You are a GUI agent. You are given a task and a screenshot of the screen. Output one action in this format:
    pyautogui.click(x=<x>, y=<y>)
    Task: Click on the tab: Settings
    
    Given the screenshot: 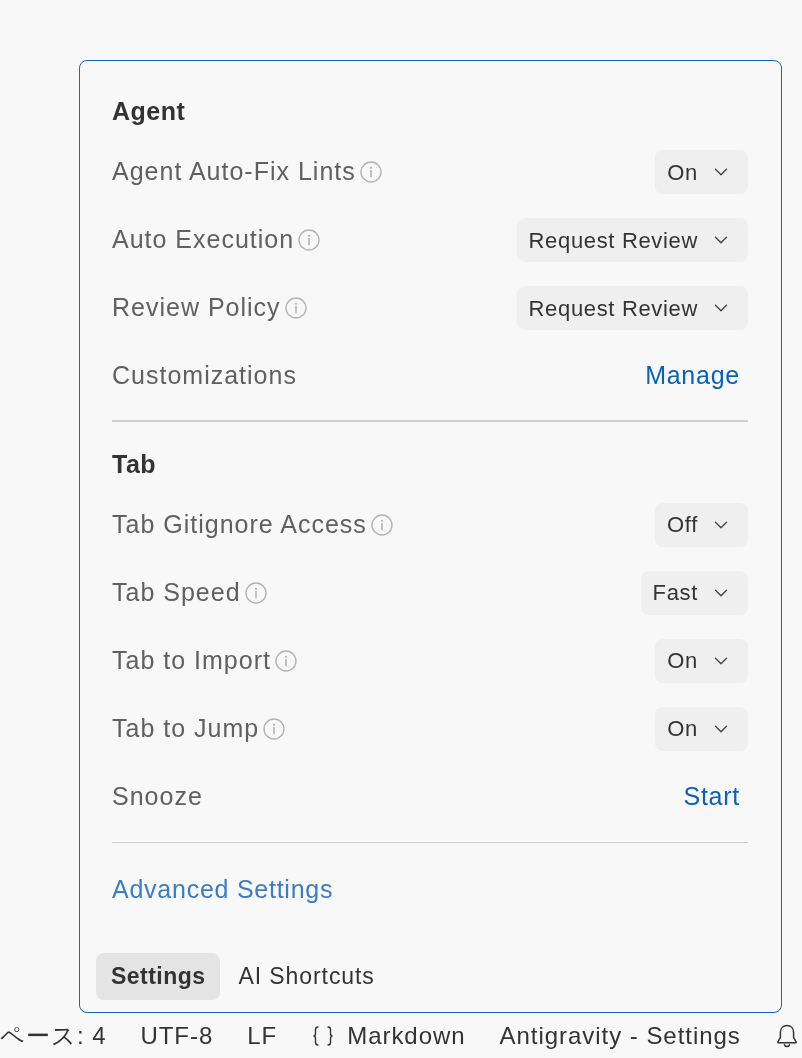 What is the action you would take?
    pyautogui.click(x=158, y=976)
    